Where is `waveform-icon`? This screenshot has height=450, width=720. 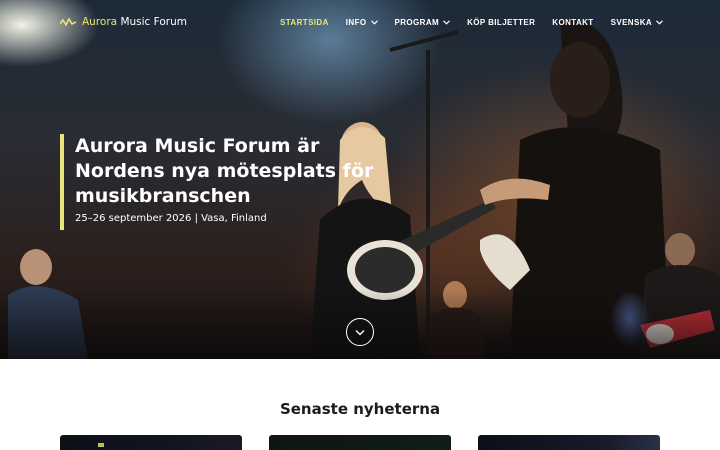 waveform-icon is located at coordinates (68, 22).